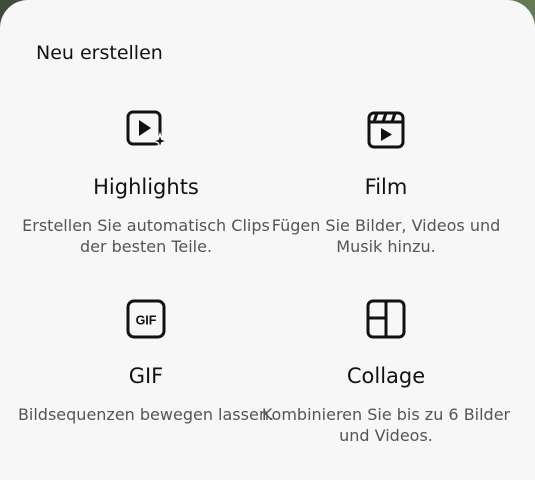 This screenshot has width=535, height=480. I want to click on option-label: Collage, so click(386, 376).